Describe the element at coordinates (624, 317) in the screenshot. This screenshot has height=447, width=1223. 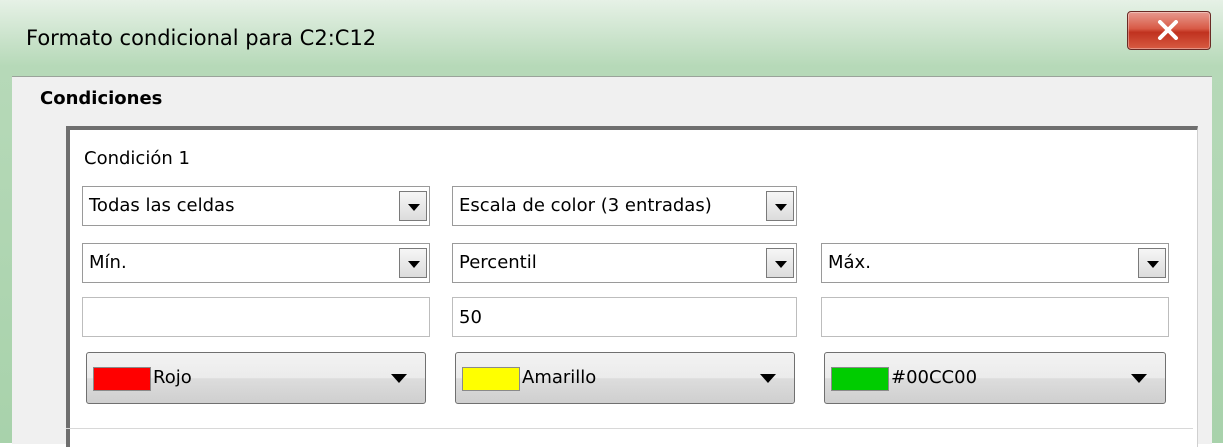
I see `mid-value-input: 50` at that location.